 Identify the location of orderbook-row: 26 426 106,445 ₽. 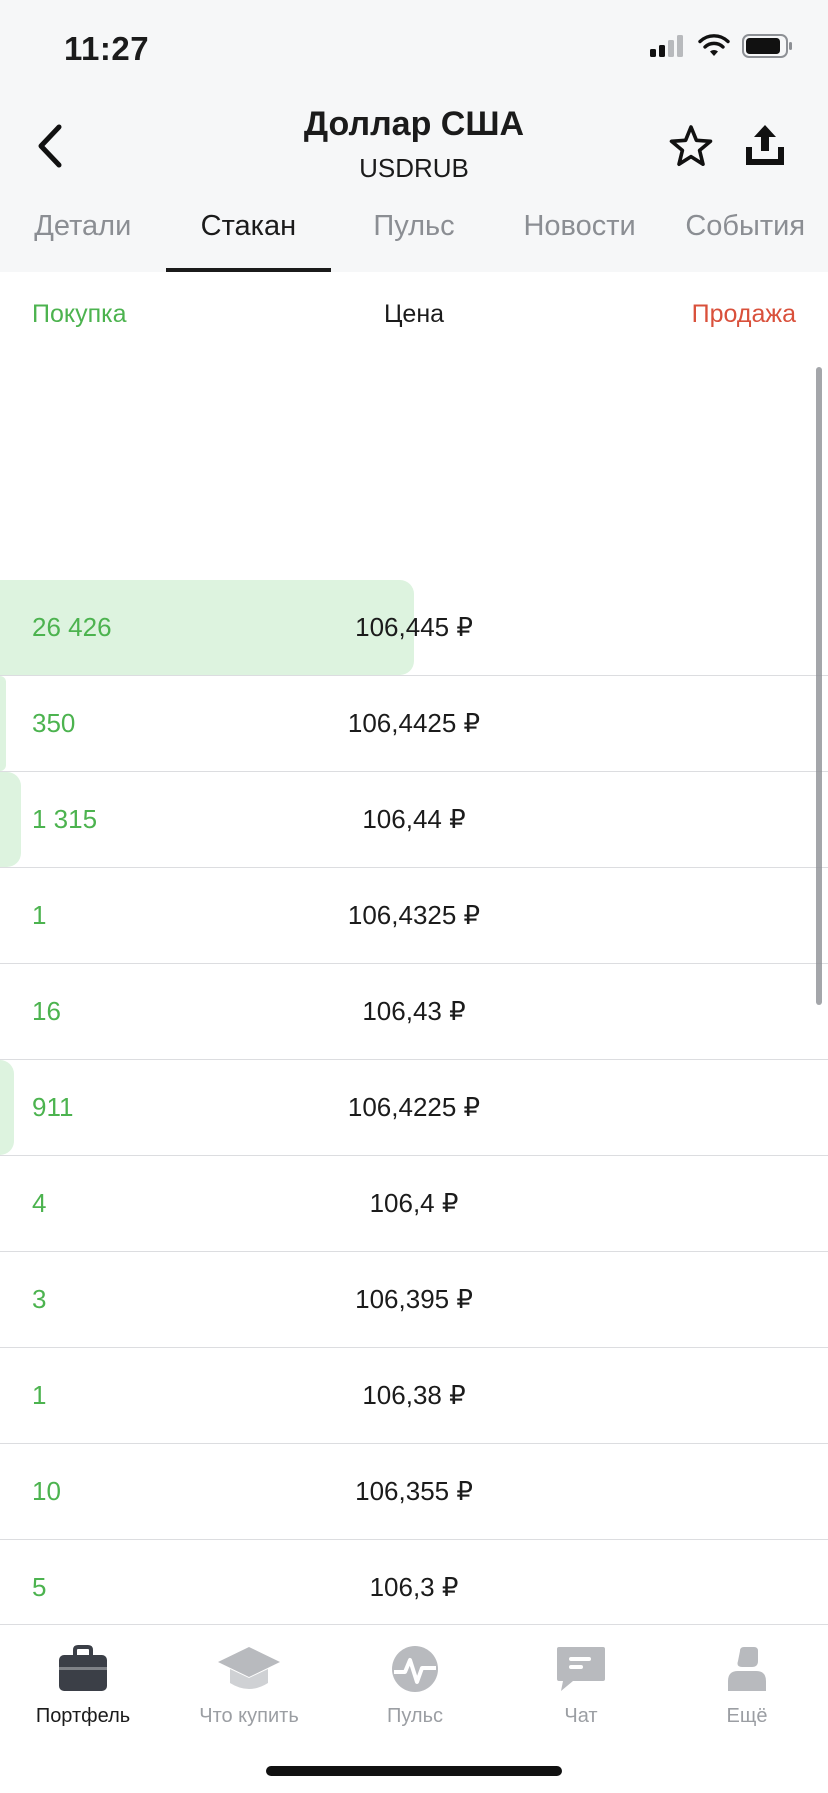
(414, 628).